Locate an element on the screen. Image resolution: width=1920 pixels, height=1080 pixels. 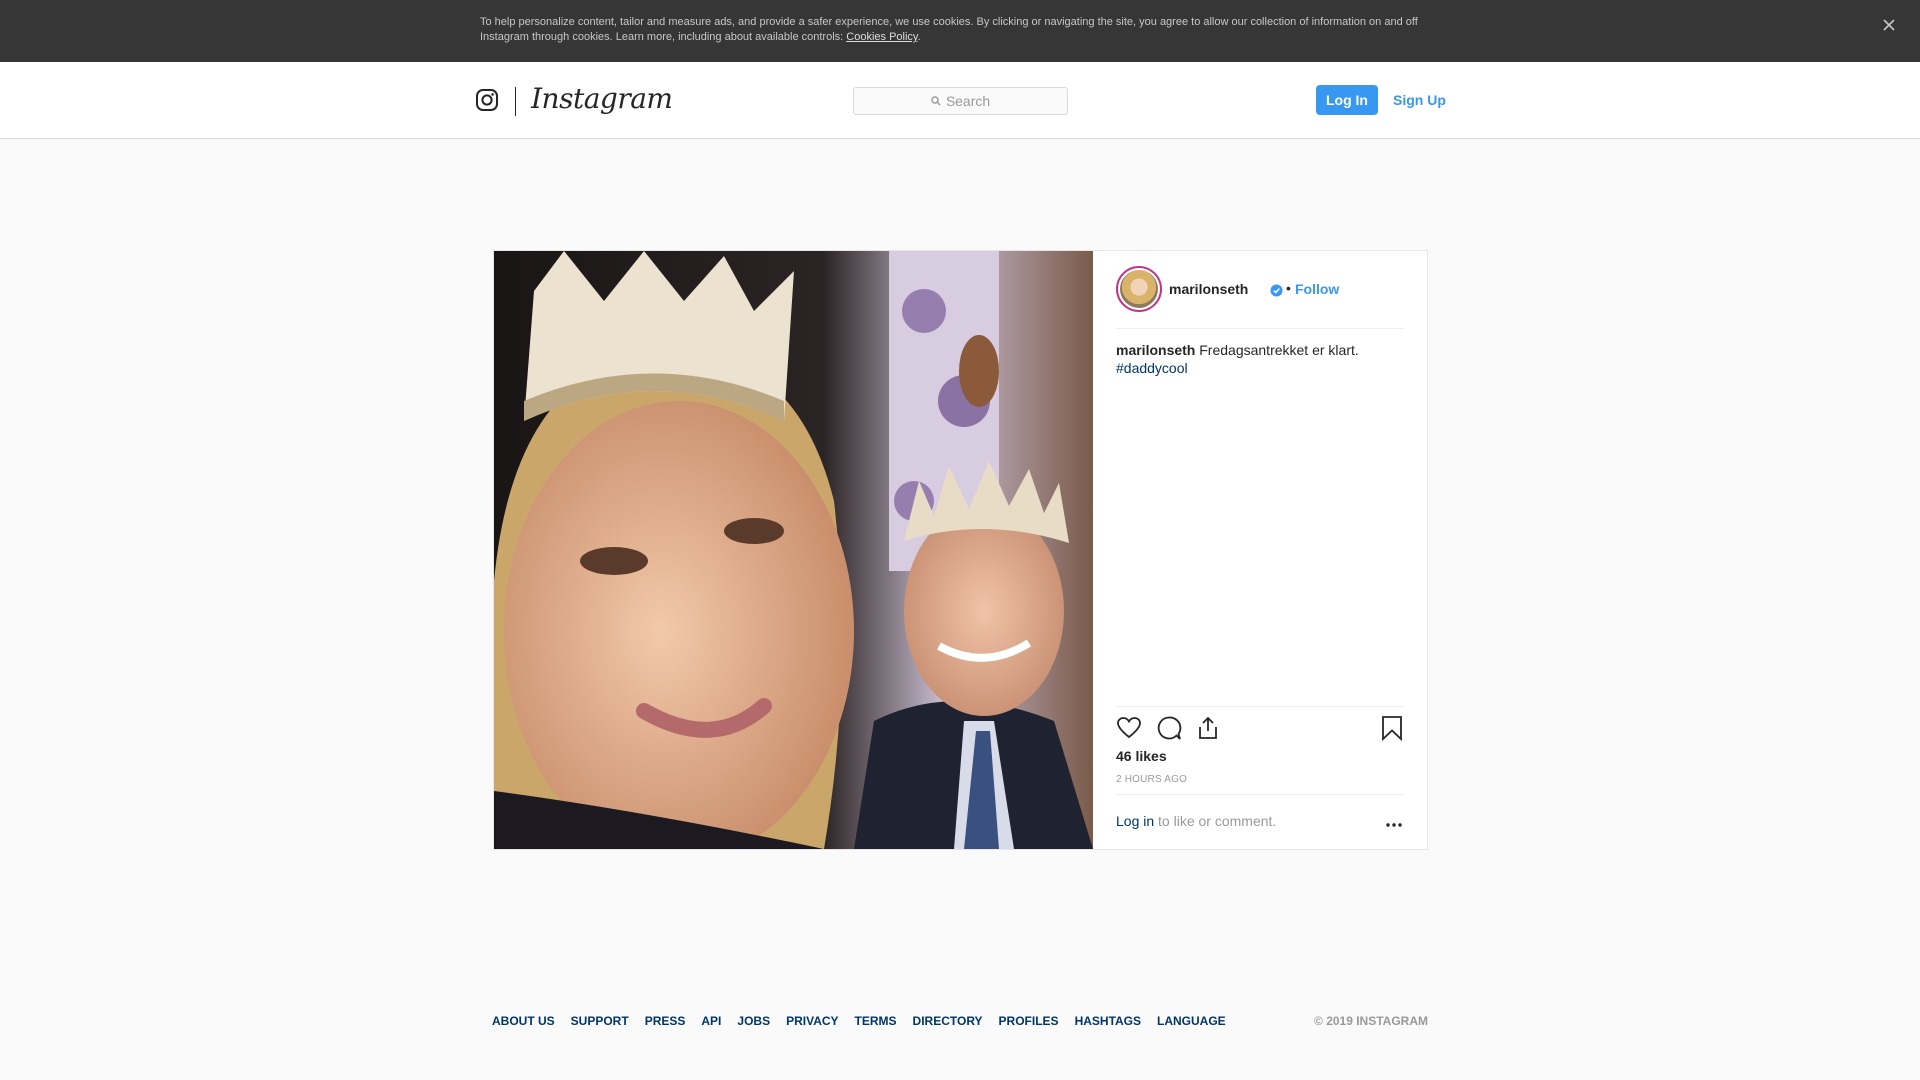
bookmark-icon is located at coordinates (1392, 728).